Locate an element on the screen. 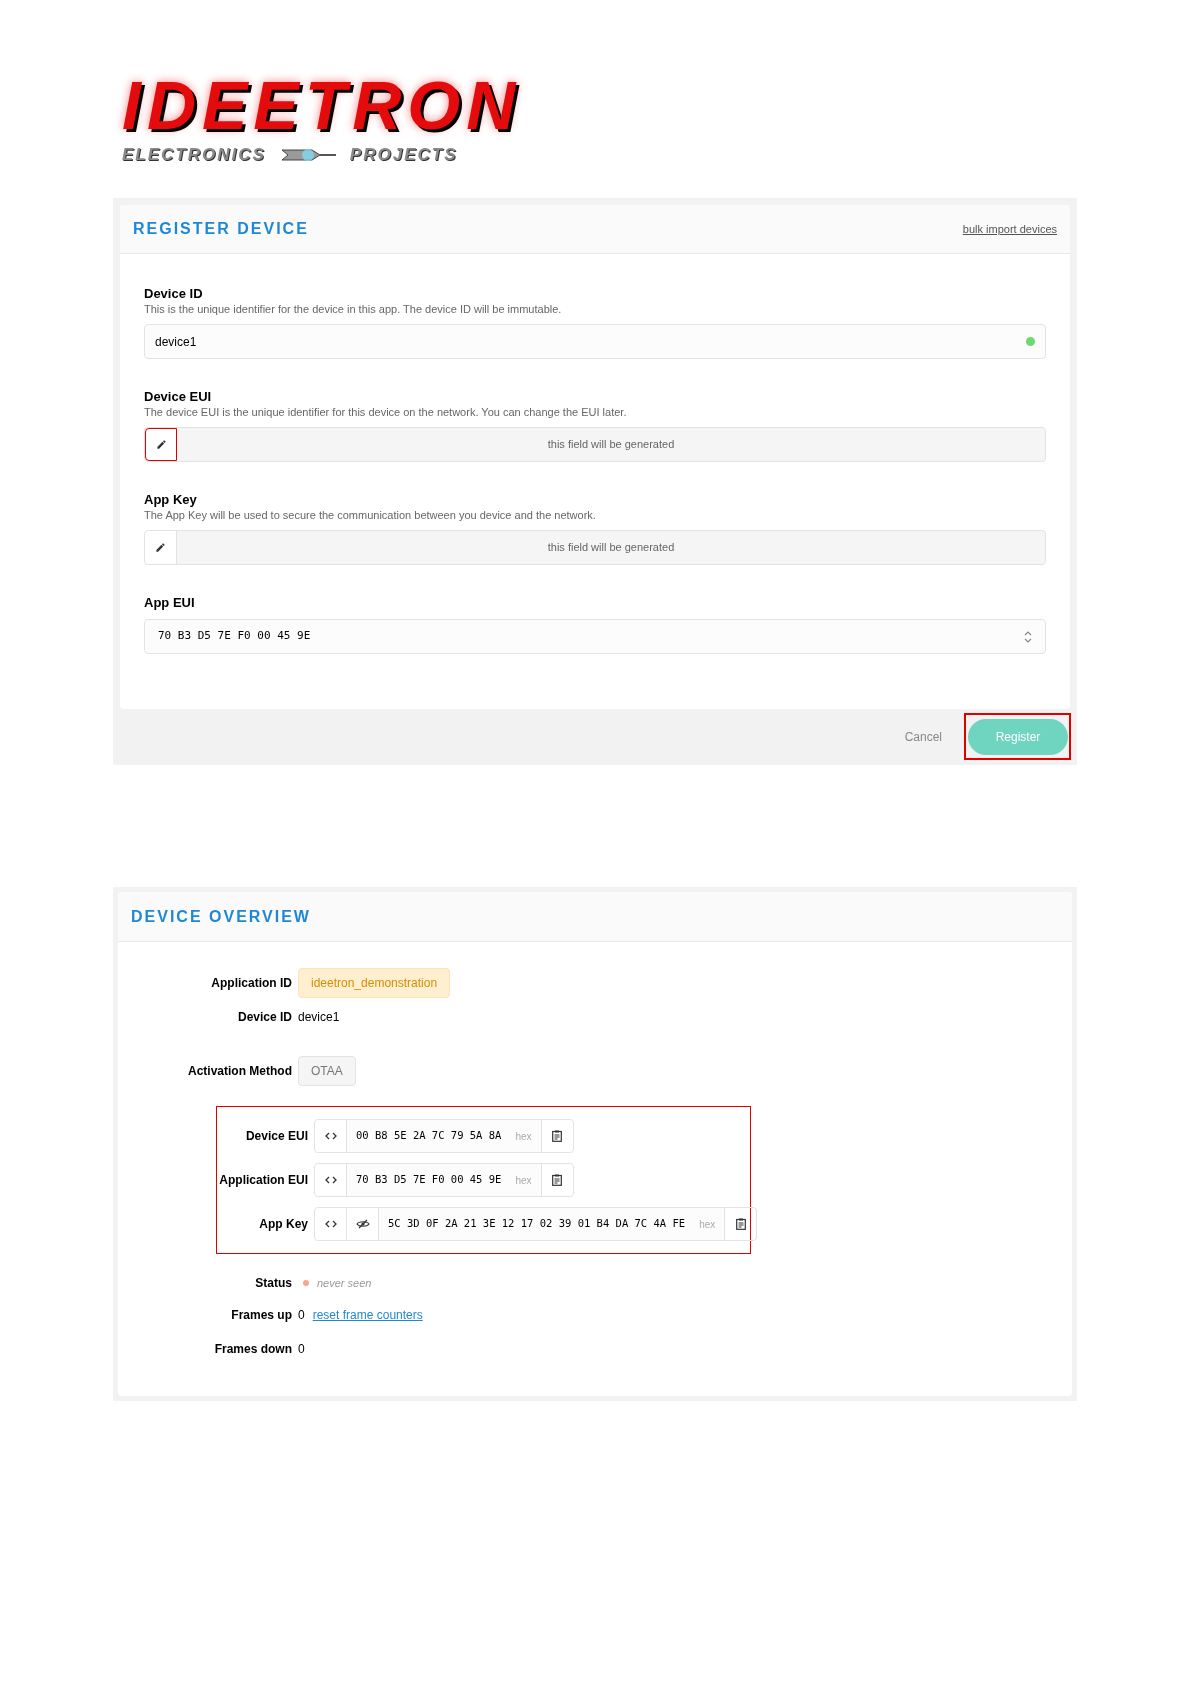 The image size is (1191, 1685). chevron-updown-icon is located at coordinates (1028, 636).